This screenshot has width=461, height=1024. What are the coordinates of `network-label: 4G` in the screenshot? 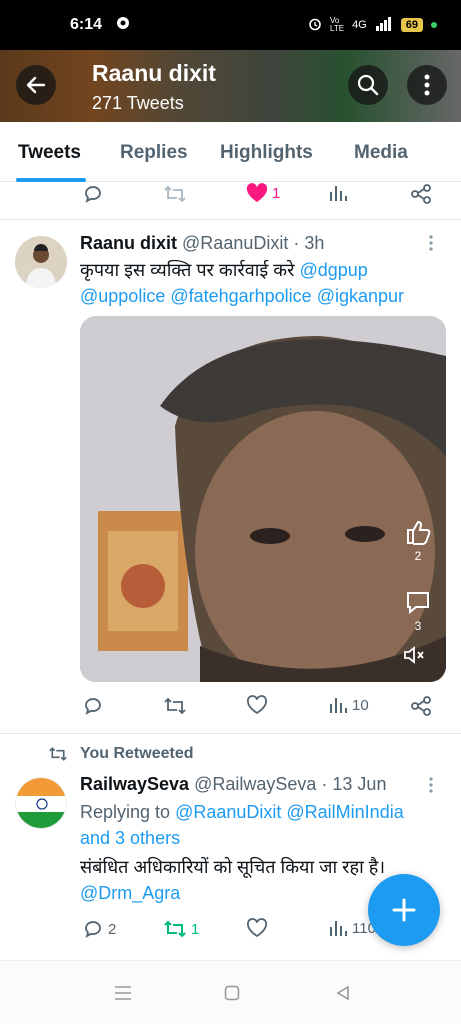 It's located at (359, 25).